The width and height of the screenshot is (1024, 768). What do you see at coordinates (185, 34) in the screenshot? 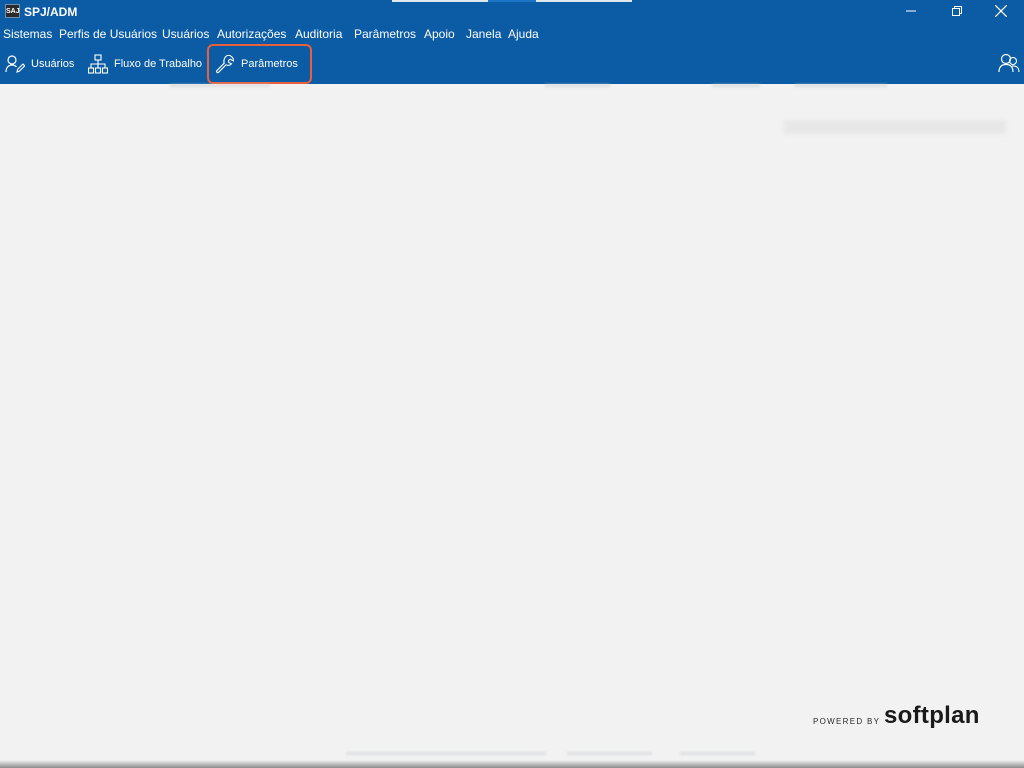
I see `menu-usuarios: Usuários` at bounding box center [185, 34].